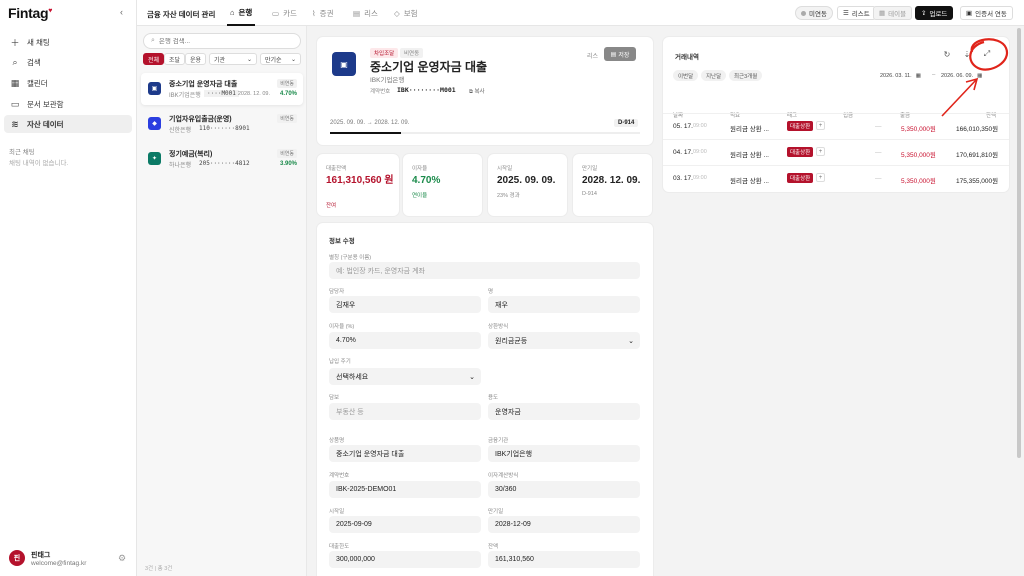 This screenshot has width=1024, height=576. What do you see at coordinates (420, 169) in the screenshot?
I see `stat-label: 이자율` at bounding box center [420, 169].